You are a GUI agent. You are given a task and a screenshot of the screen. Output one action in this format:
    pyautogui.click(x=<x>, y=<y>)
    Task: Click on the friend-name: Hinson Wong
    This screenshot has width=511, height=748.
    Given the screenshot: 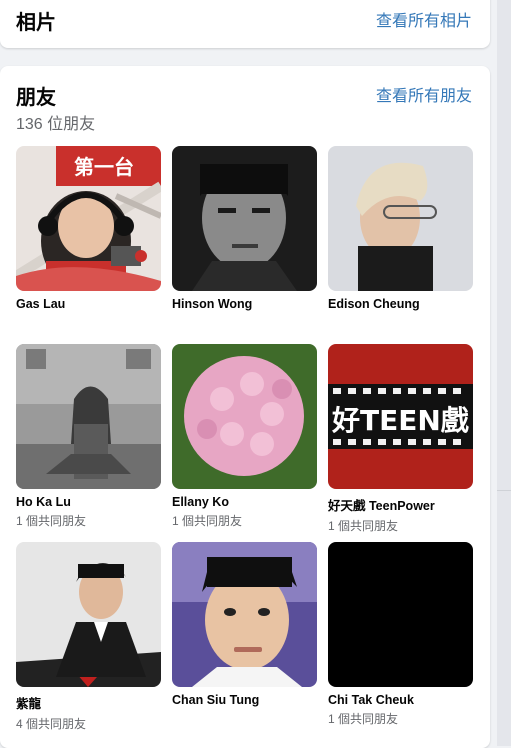 What is the action you would take?
    pyautogui.click(x=244, y=304)
    